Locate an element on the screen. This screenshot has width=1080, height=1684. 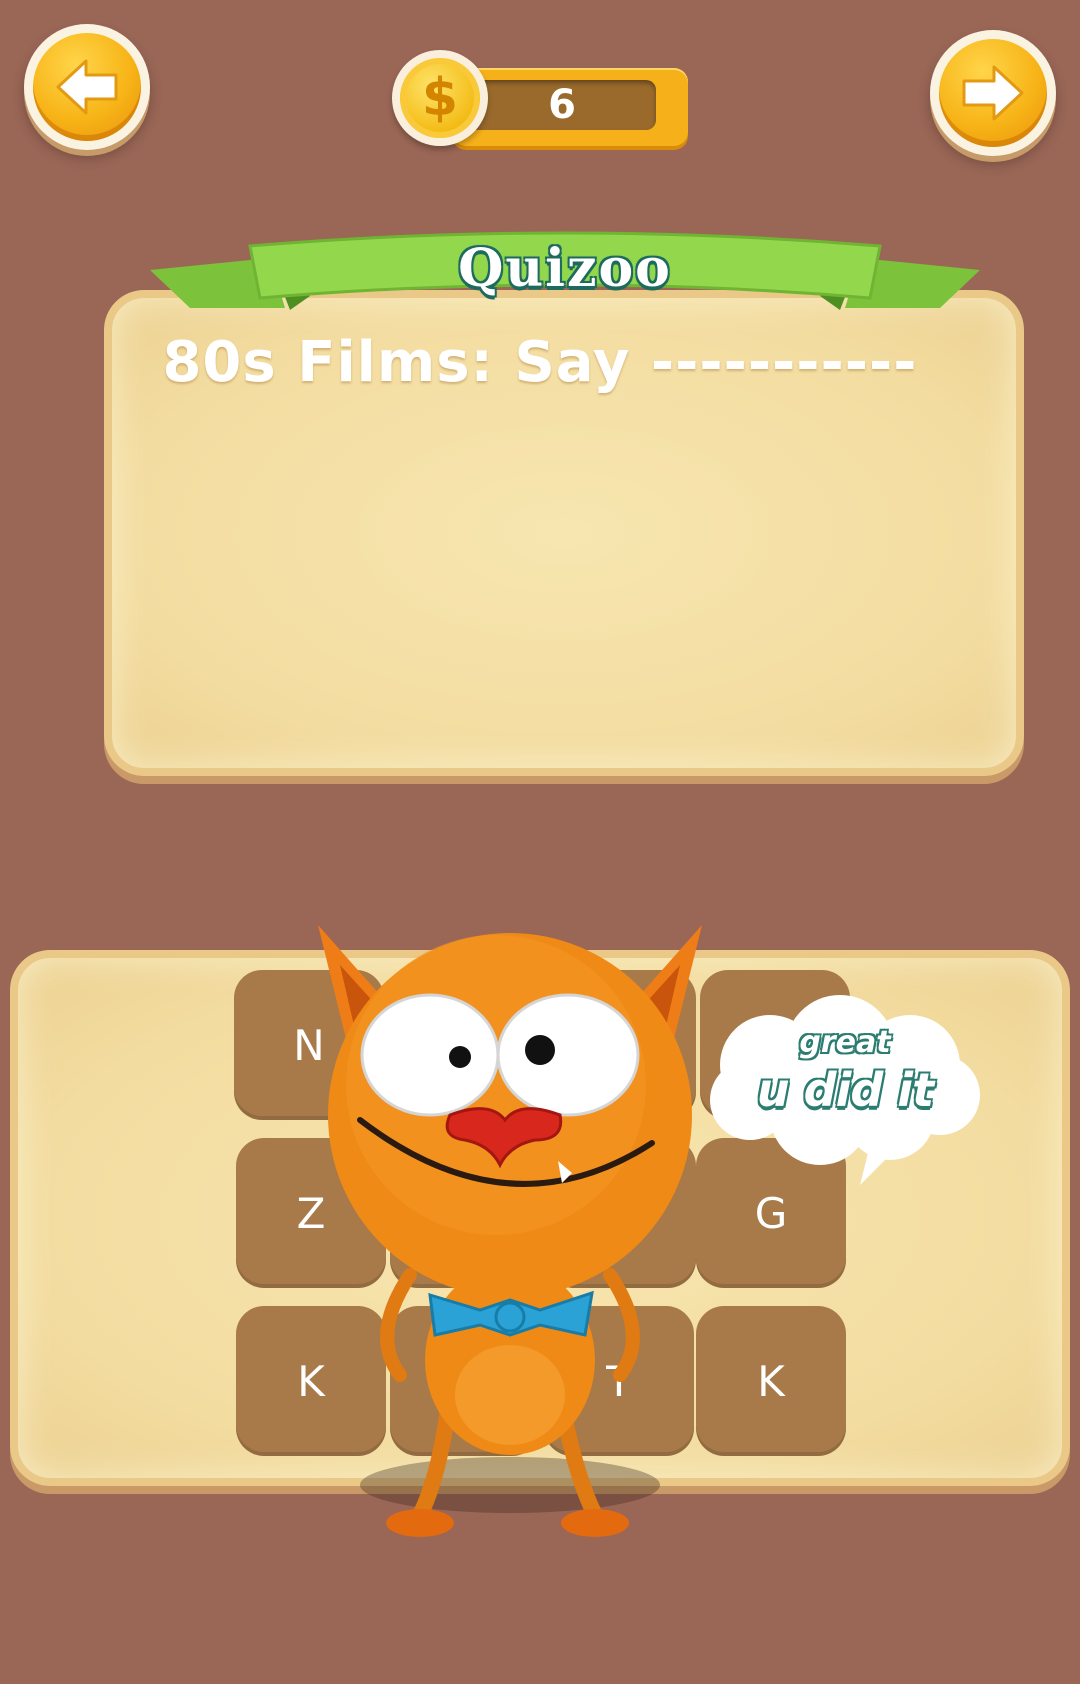
bubble-line-2: u did it is located at coordinates (845, 1090).